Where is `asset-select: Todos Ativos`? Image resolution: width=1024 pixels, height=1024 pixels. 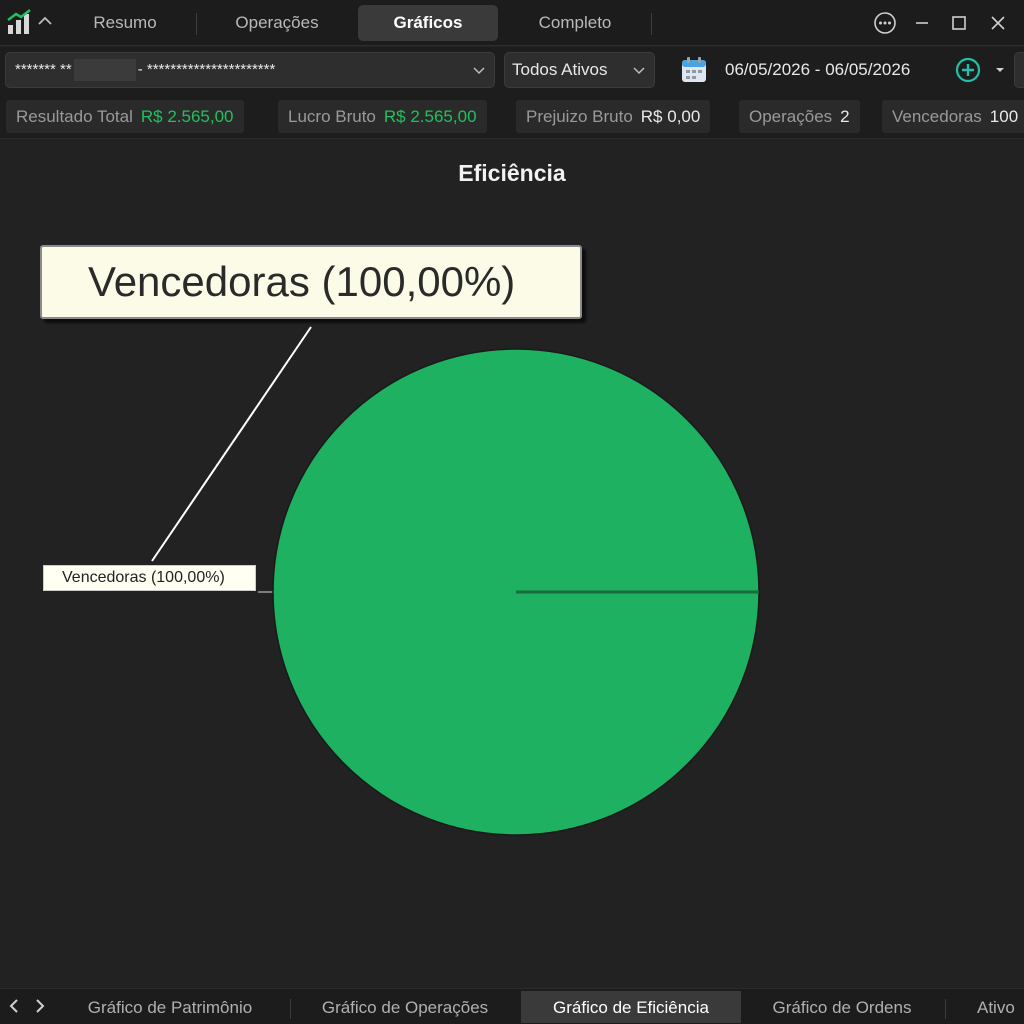
asset-select: Todos Ativos is located at coordinates (579, 70).